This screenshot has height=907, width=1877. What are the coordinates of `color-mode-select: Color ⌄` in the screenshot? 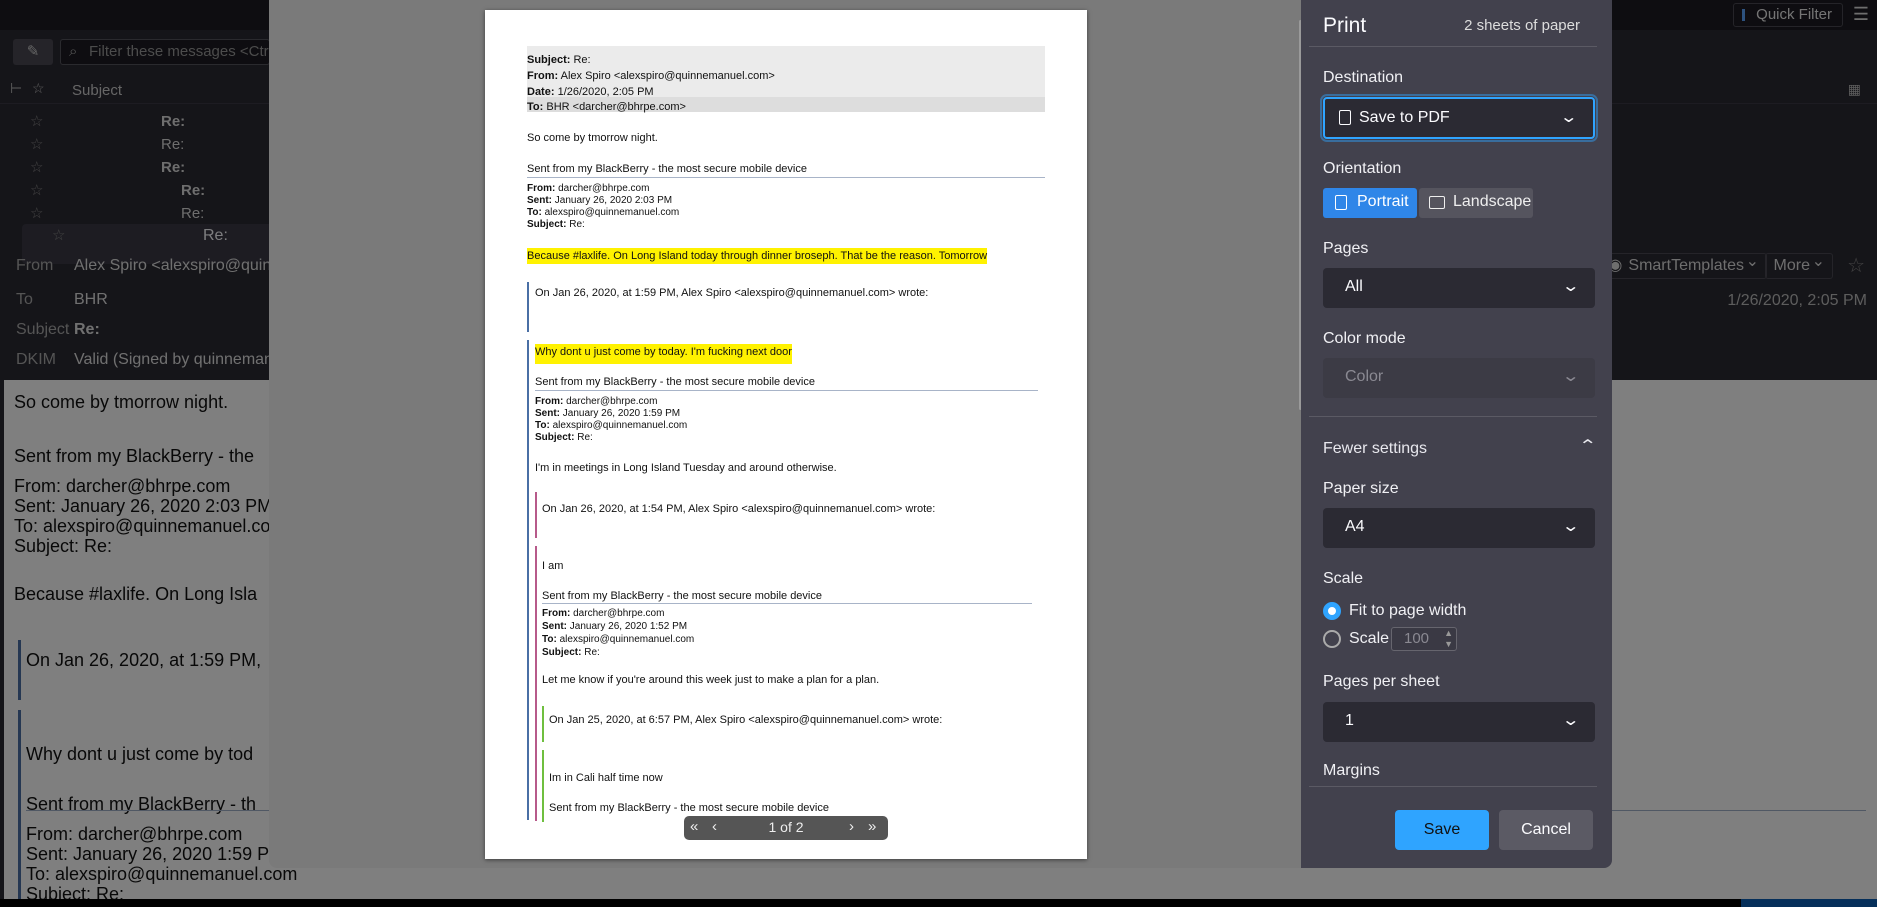 It's located at (1459, 378).